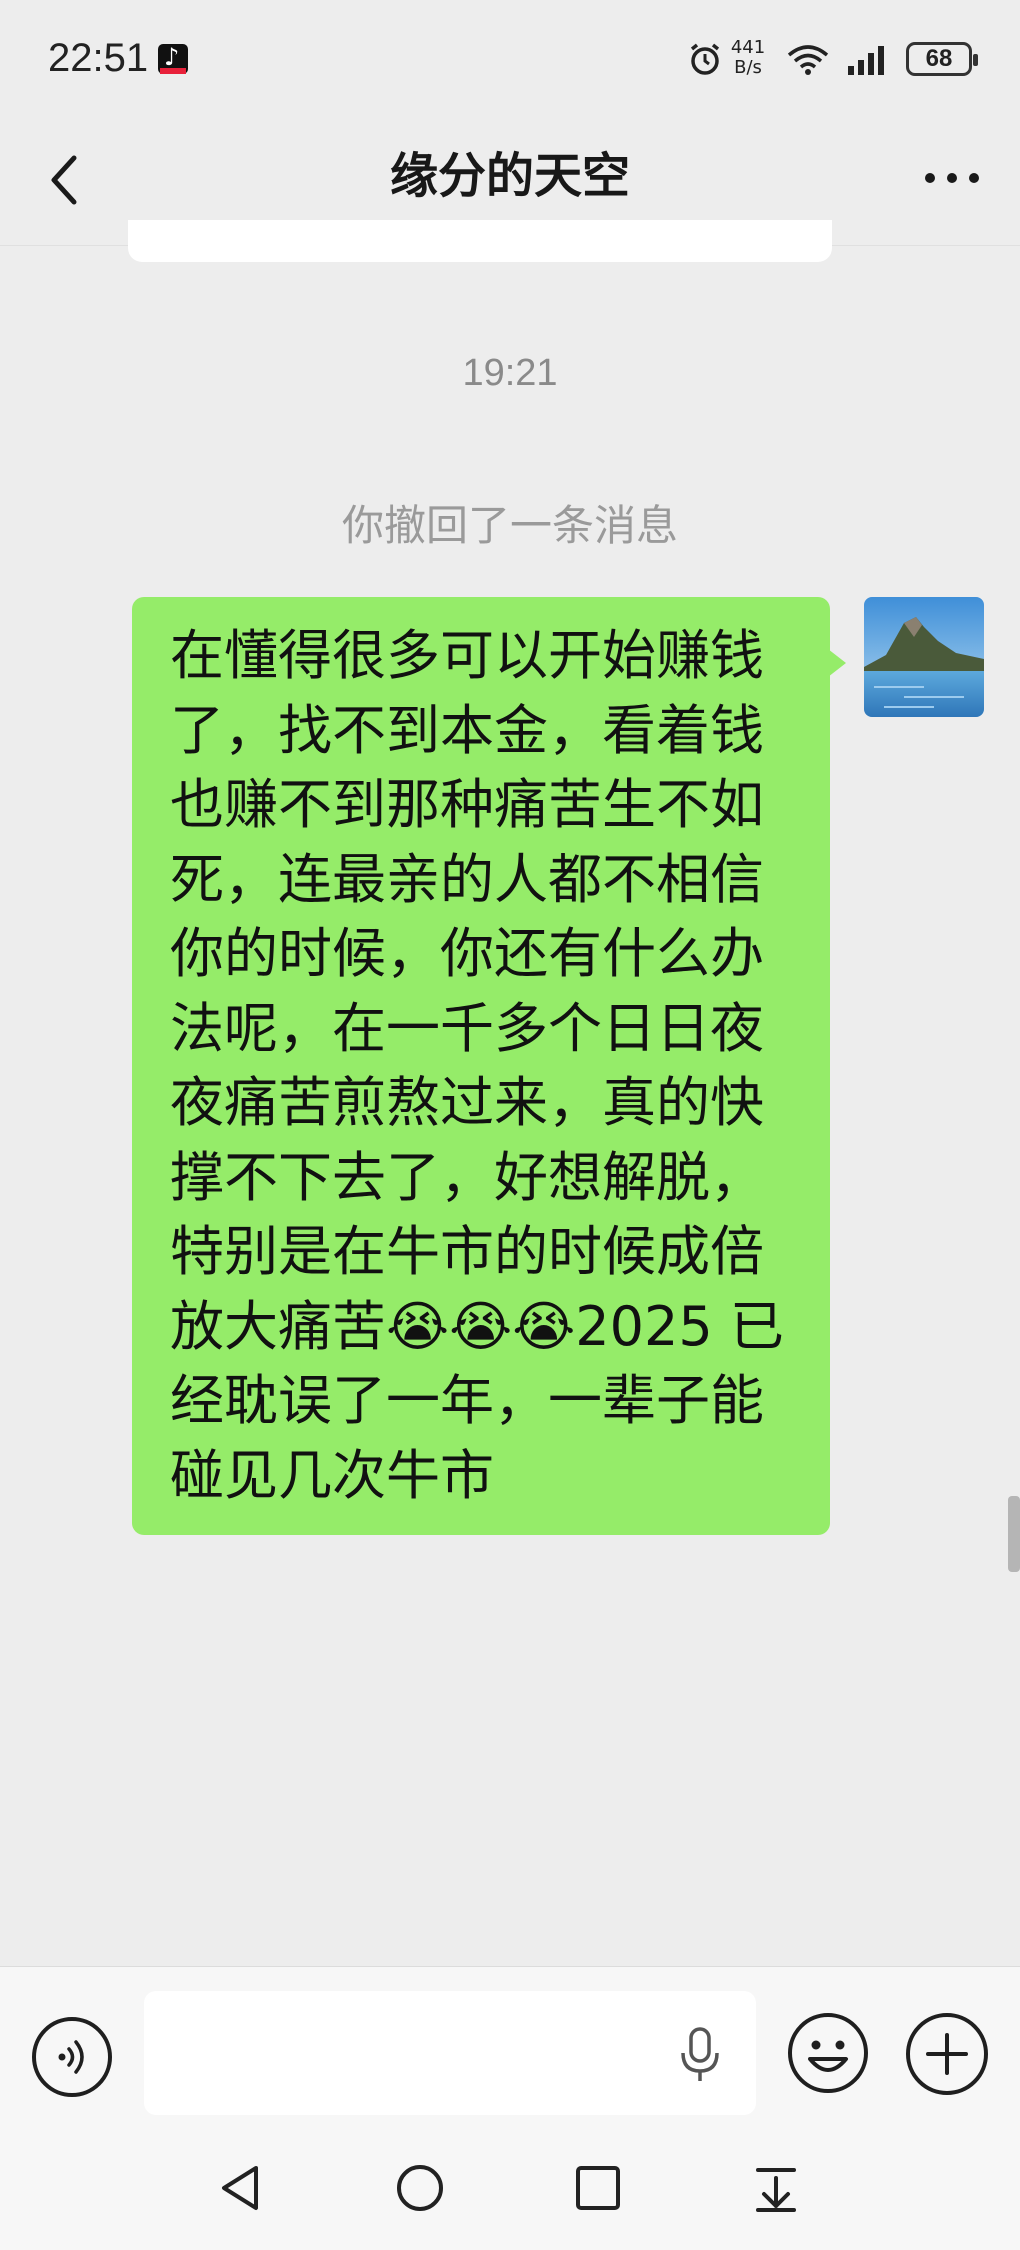 This screenshot has width=1020, height=2250. I want to click on chat-title: 缘分的天空, so click(509, 176).